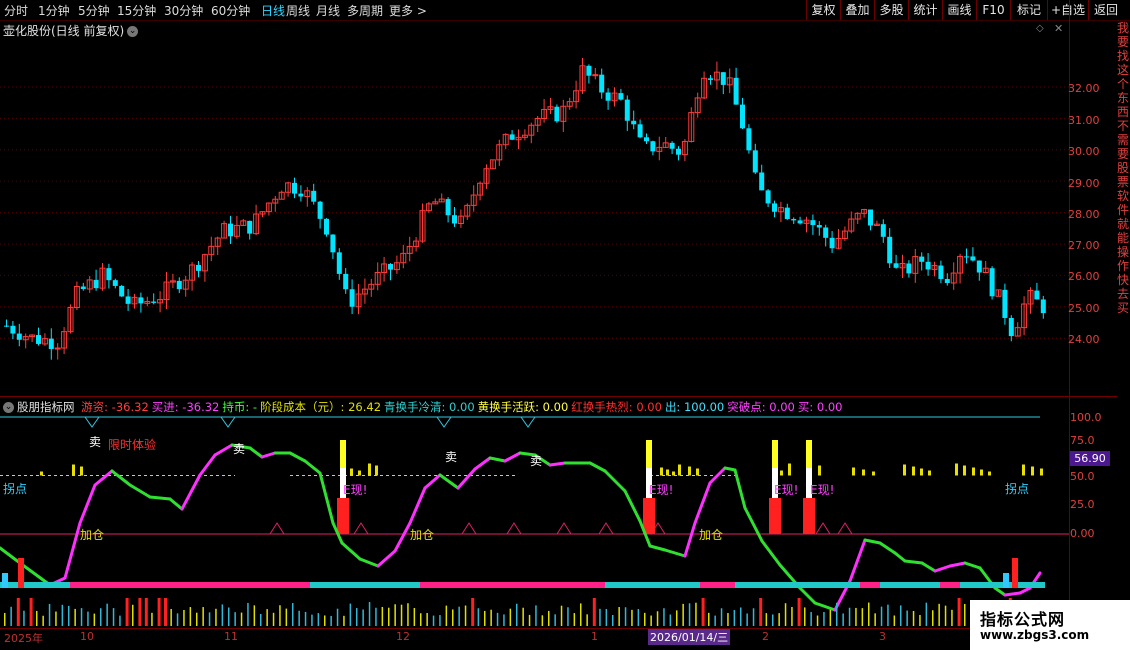 The width and height of the screenshot is (1130, 650). Describe the element at coordinates (115, 407) in the screenshot. I see `indicator-item: 游资: -36.32` at that location.